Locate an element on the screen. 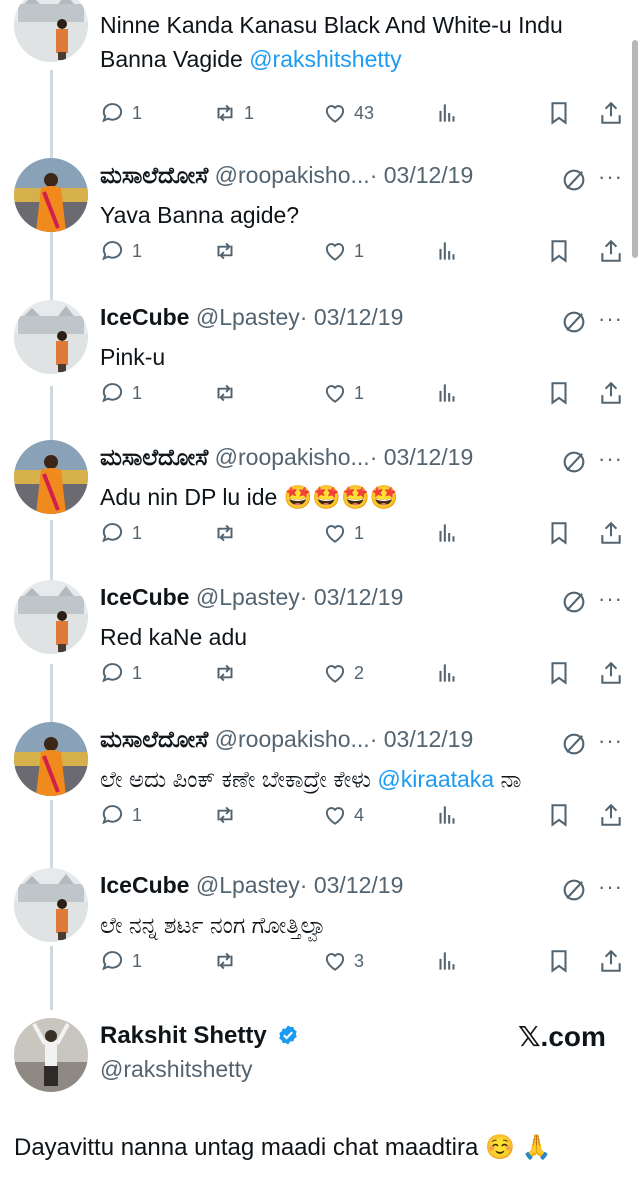  retweet-button: 1 is located at coordinates (233, 113).